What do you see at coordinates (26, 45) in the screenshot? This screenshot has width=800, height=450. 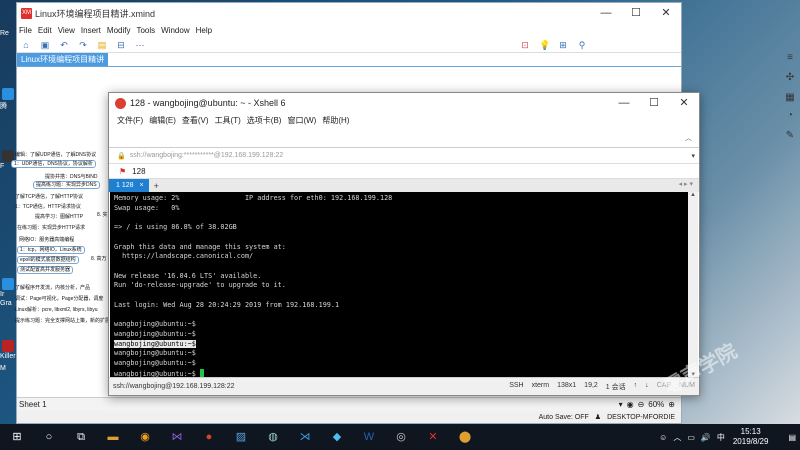 I see `home-icon: ⌂` at bounding box center [26, 45].